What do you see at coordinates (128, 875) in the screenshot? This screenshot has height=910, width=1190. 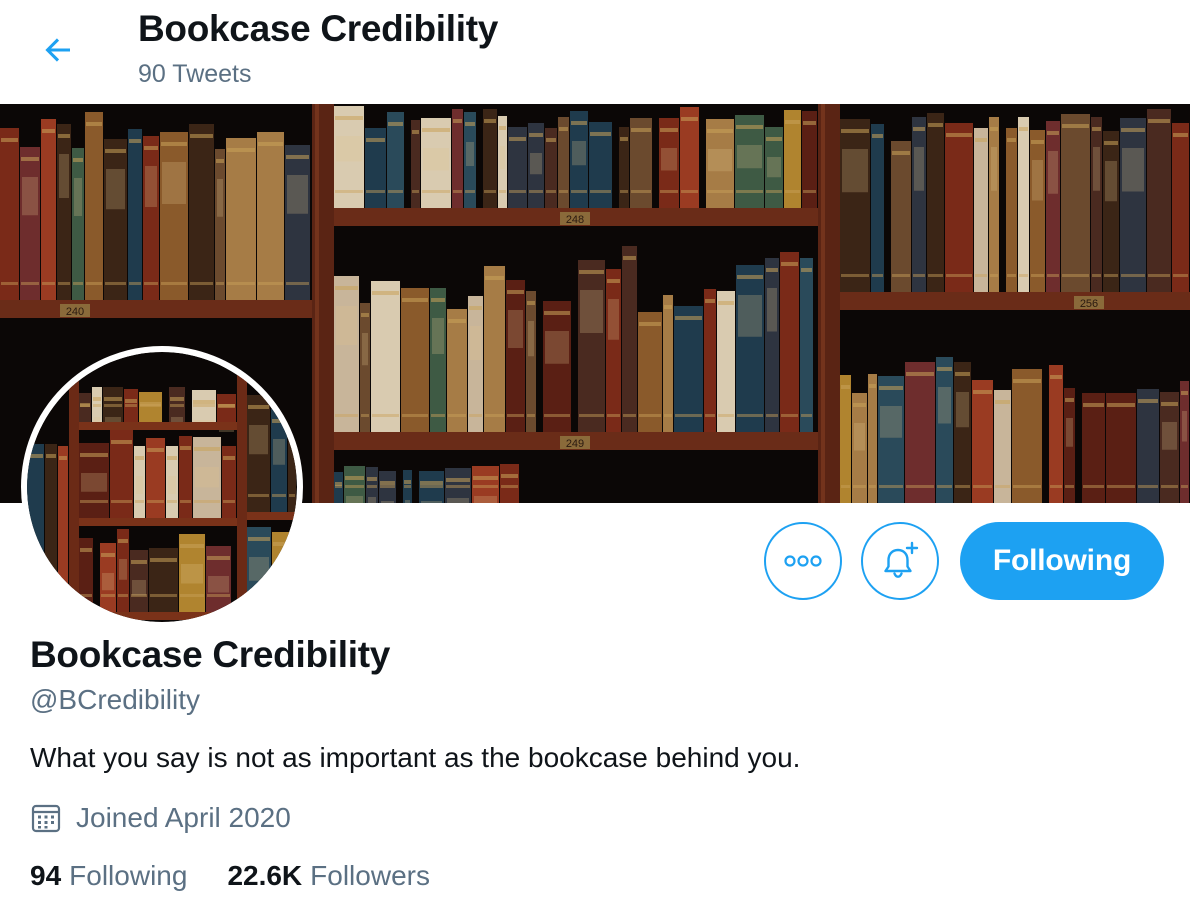 I see `following-label: Following` at bounding box center [128, 875].